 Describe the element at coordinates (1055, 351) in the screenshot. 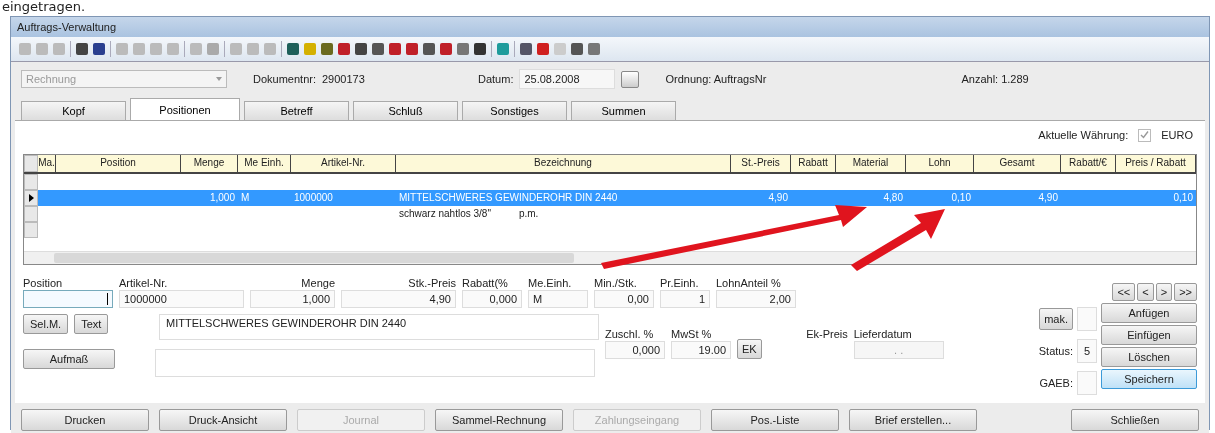

I see `status-label: Status:` at that location.